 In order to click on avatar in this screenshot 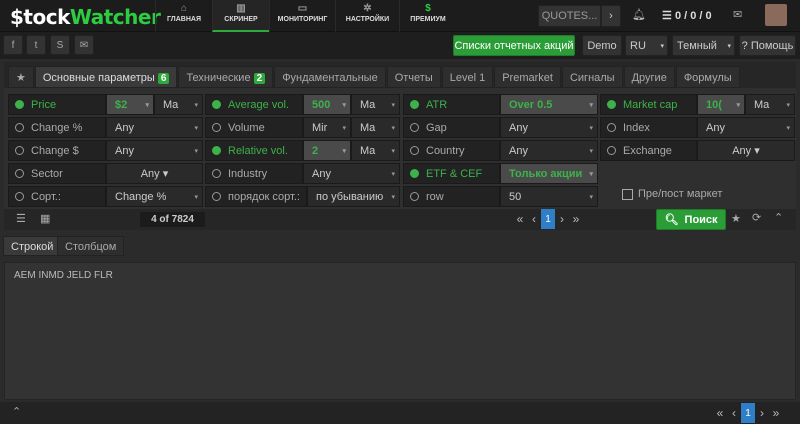, I will do `click(776, 15)`.